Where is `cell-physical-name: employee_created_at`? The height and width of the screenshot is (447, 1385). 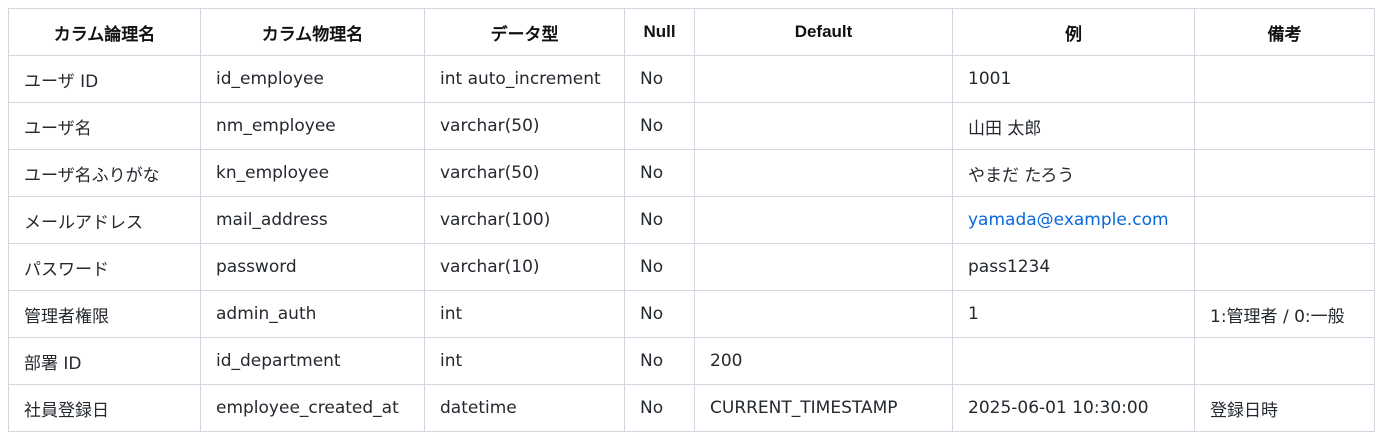 cell-physical-name: employee_created_at is located at coordinates (312, 408).